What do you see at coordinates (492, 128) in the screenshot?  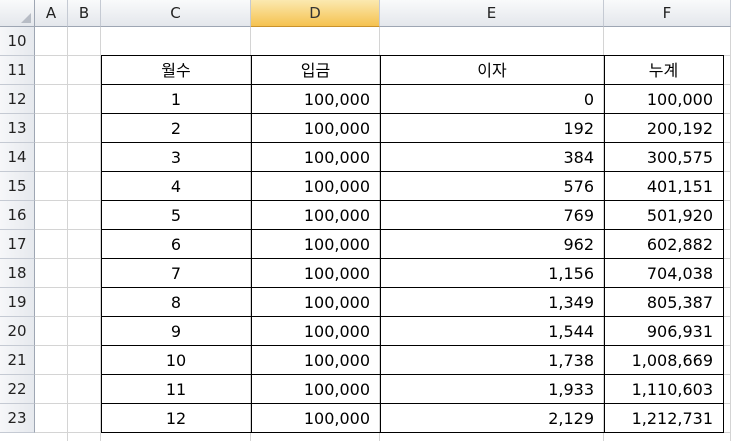 I see `table-cell: 192` at bounding box center [492, 128].